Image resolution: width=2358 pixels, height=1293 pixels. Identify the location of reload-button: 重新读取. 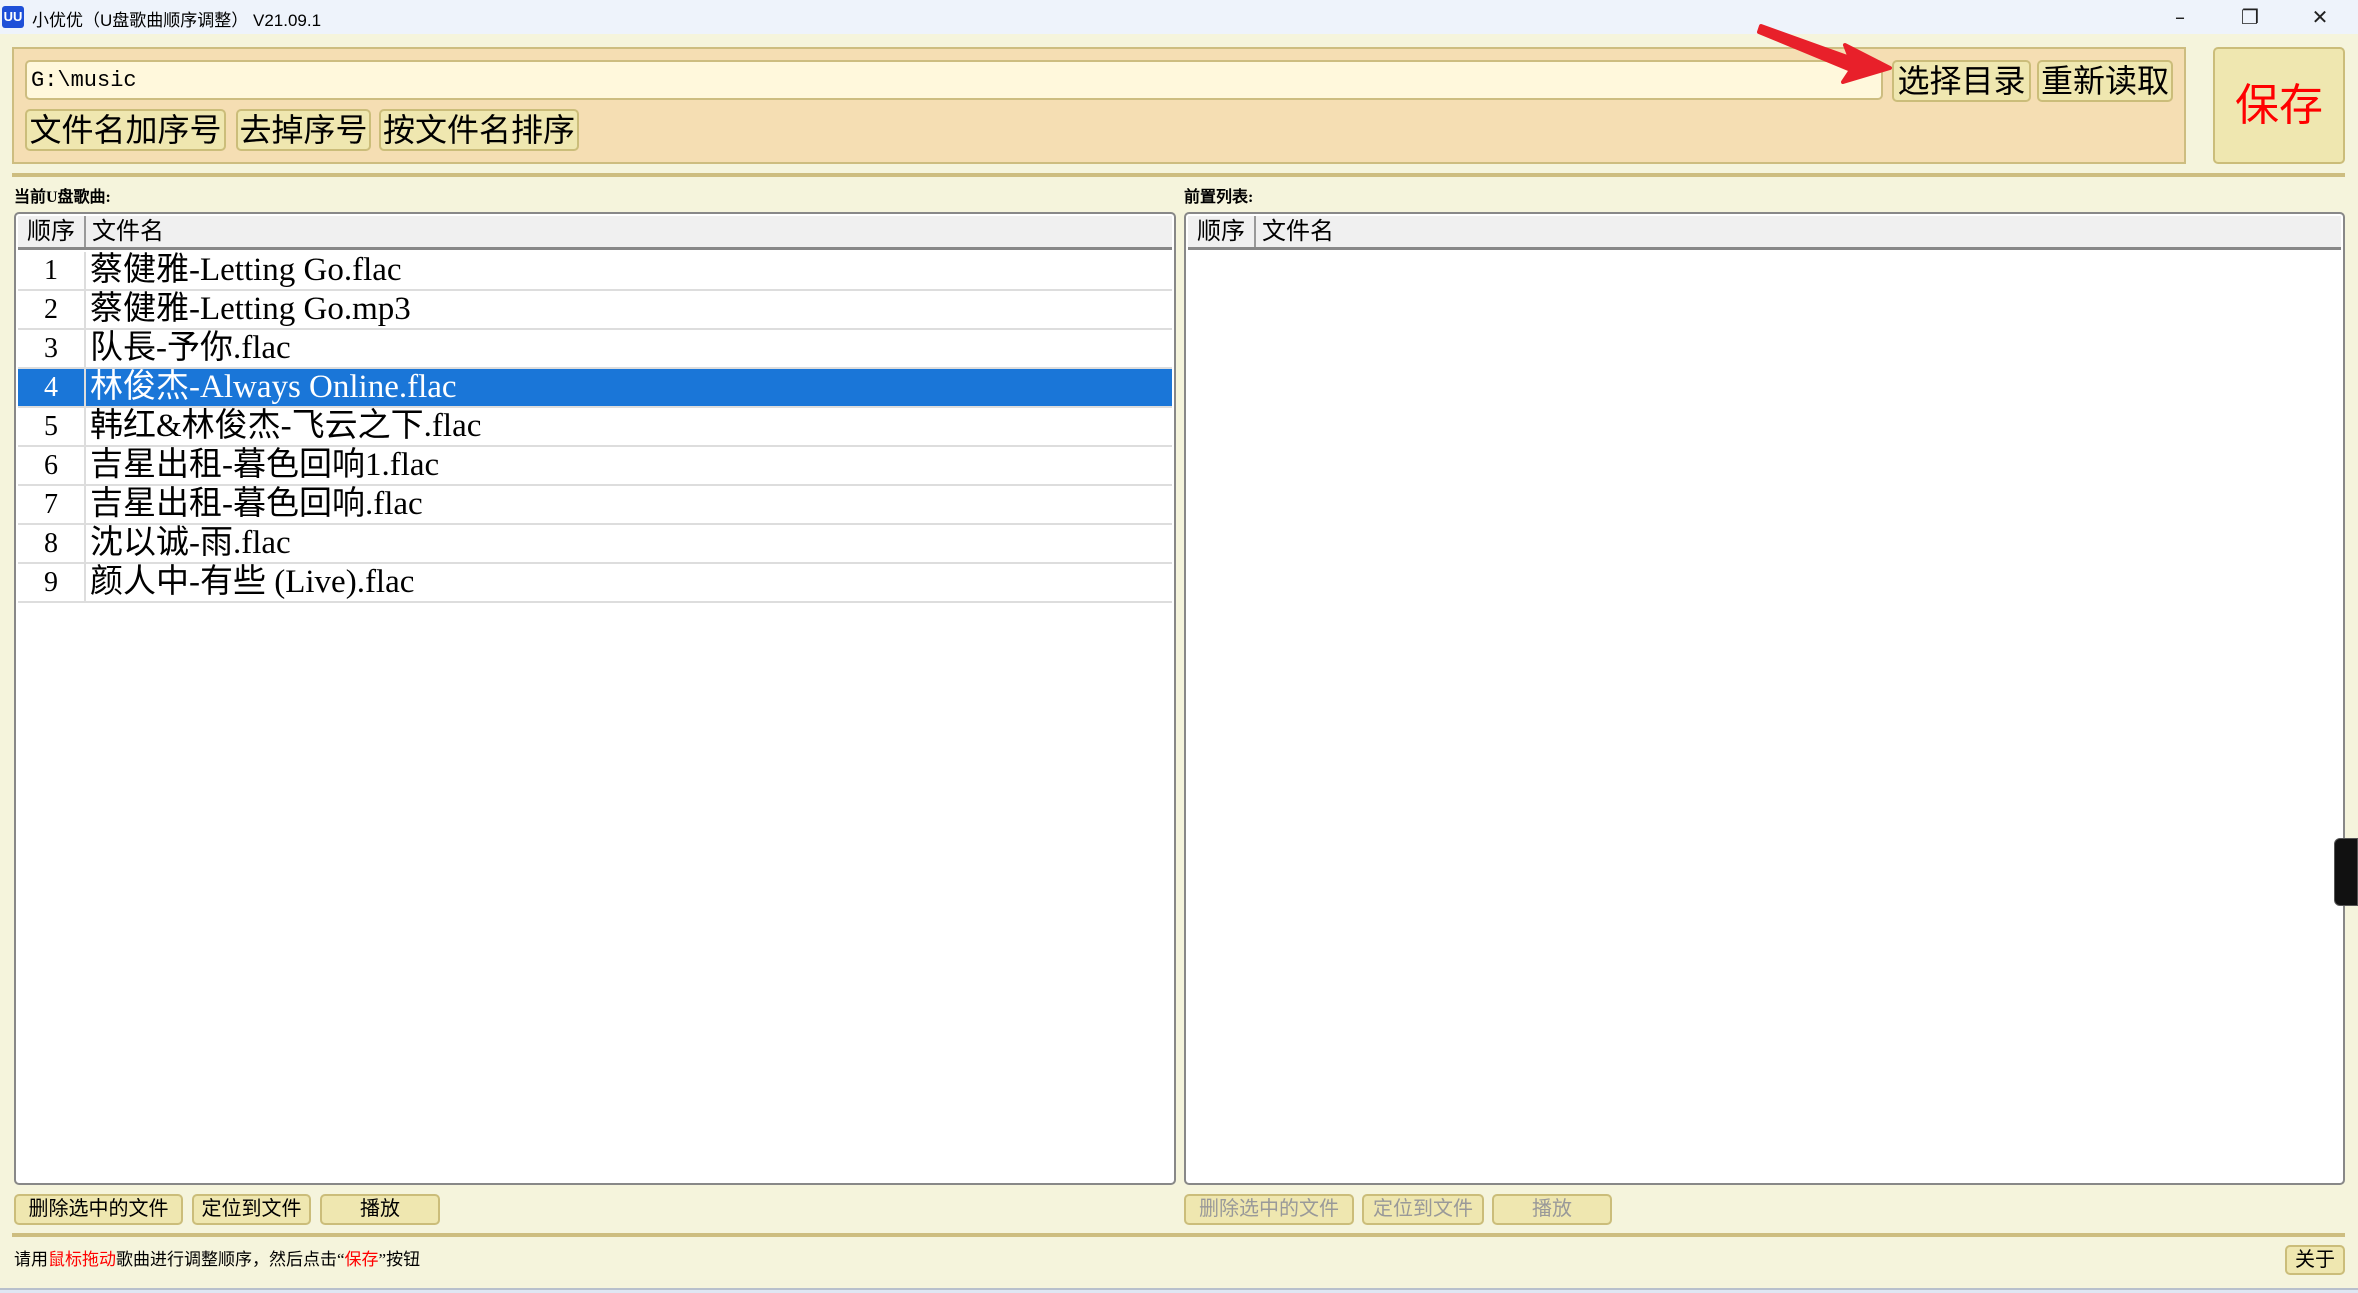
(2105, 81).